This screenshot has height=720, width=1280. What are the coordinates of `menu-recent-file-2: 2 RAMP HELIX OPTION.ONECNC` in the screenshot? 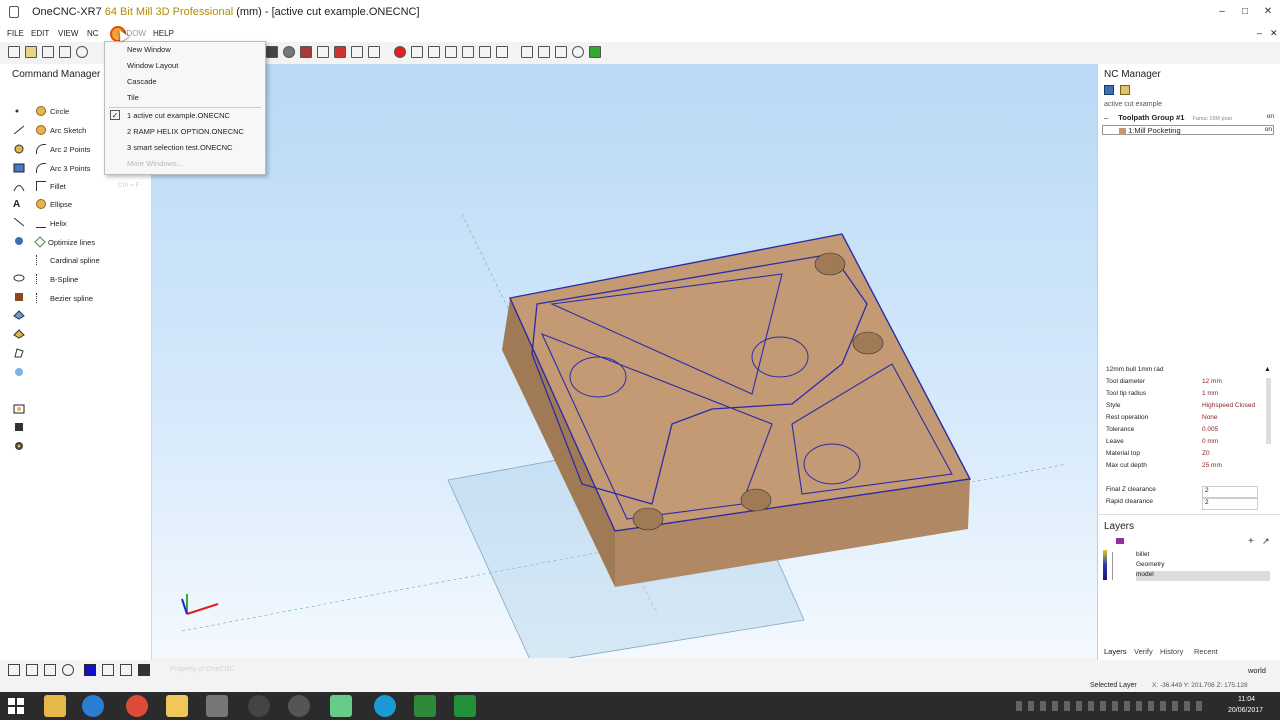 It's located at (185, 131).